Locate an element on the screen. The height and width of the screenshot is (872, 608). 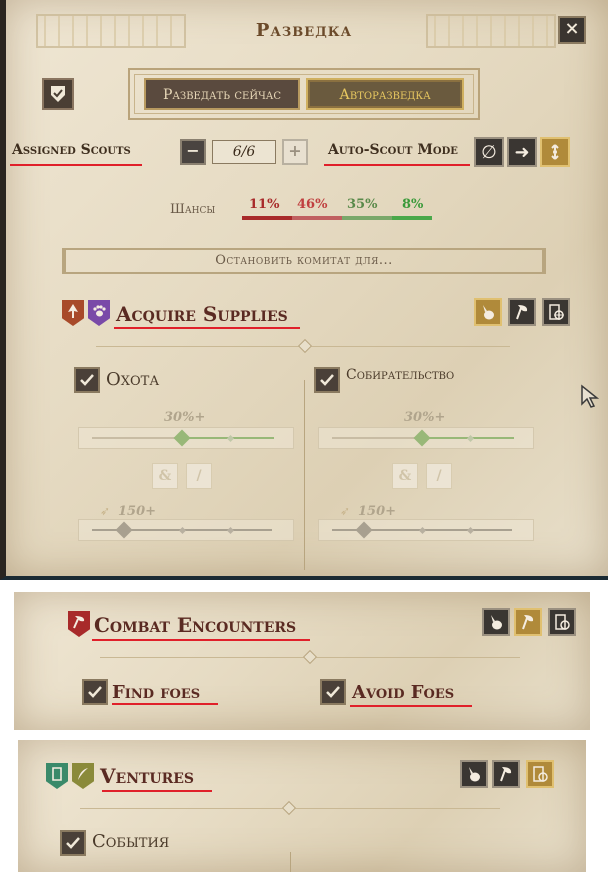
mode-none-button: ∅ is located at coordinates (489, 152).